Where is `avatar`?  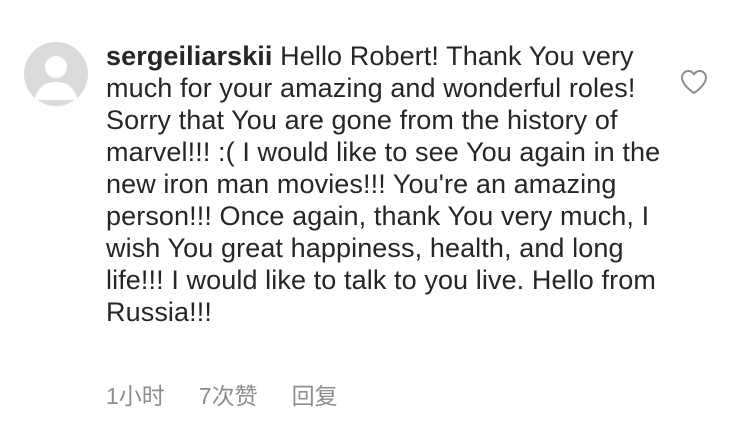 avatar is located at coordinates (56, 74).